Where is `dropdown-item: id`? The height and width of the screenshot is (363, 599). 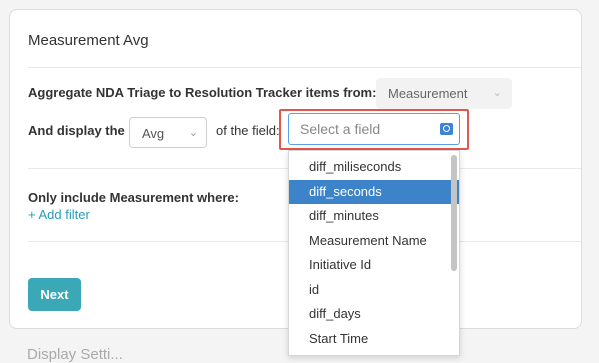
dropdown-item: id is located at coordinates (374, 290).